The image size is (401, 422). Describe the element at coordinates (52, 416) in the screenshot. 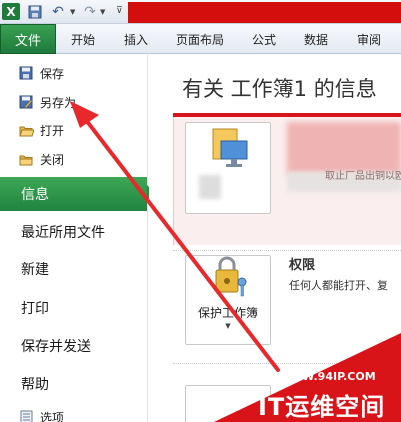

I see `nav-options-label: 选项` at that location.